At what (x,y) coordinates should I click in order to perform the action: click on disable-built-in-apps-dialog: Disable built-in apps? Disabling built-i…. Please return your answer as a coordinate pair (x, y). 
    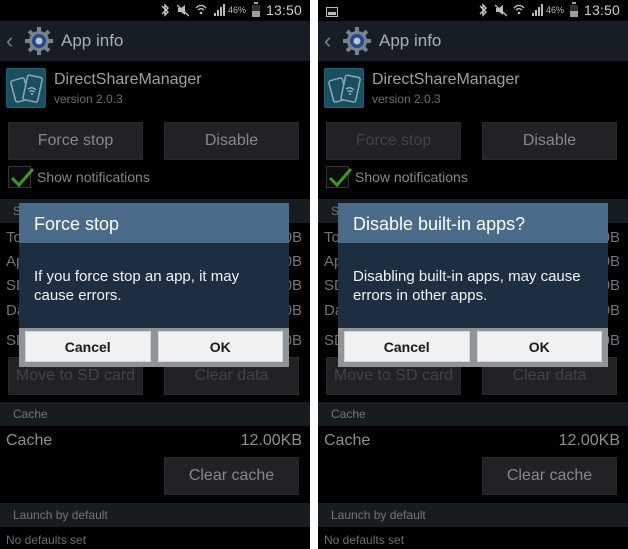
    Looking at the image, I should click on (473, 285).